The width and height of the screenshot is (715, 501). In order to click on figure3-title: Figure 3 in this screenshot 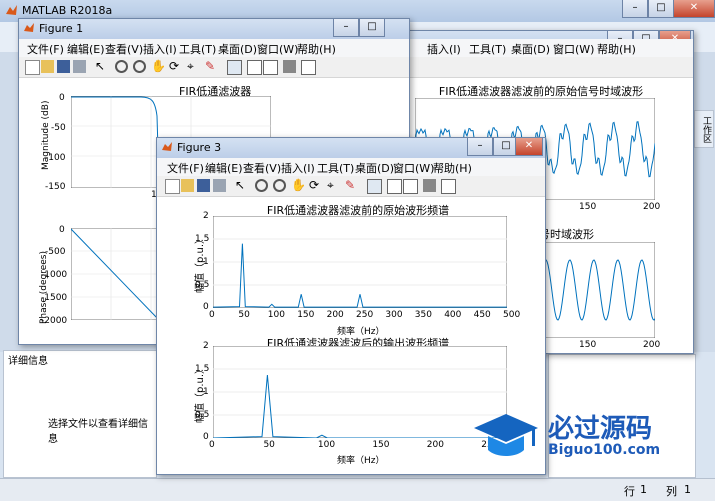, I will do `click(199, 147)`.